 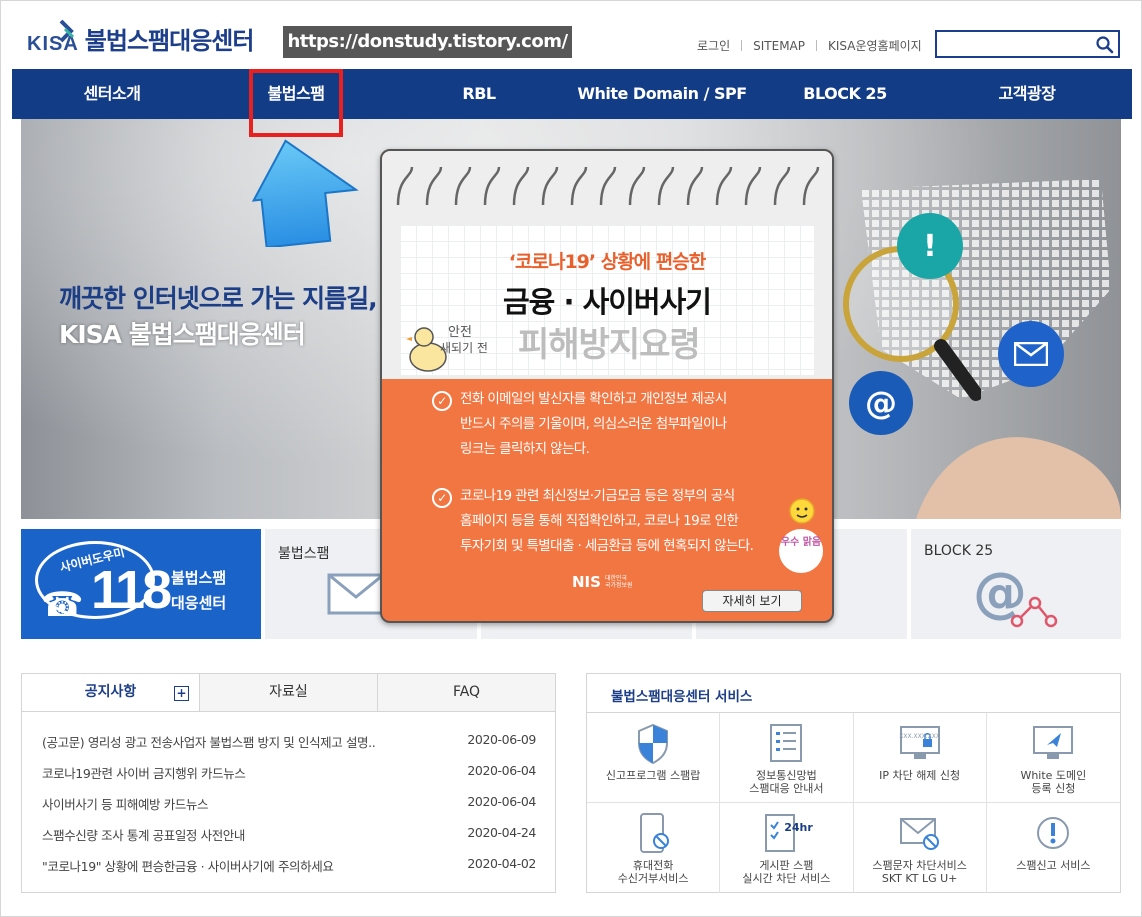 I want to click on detail-button: 자세히 보기, so click(x=752, y=601).